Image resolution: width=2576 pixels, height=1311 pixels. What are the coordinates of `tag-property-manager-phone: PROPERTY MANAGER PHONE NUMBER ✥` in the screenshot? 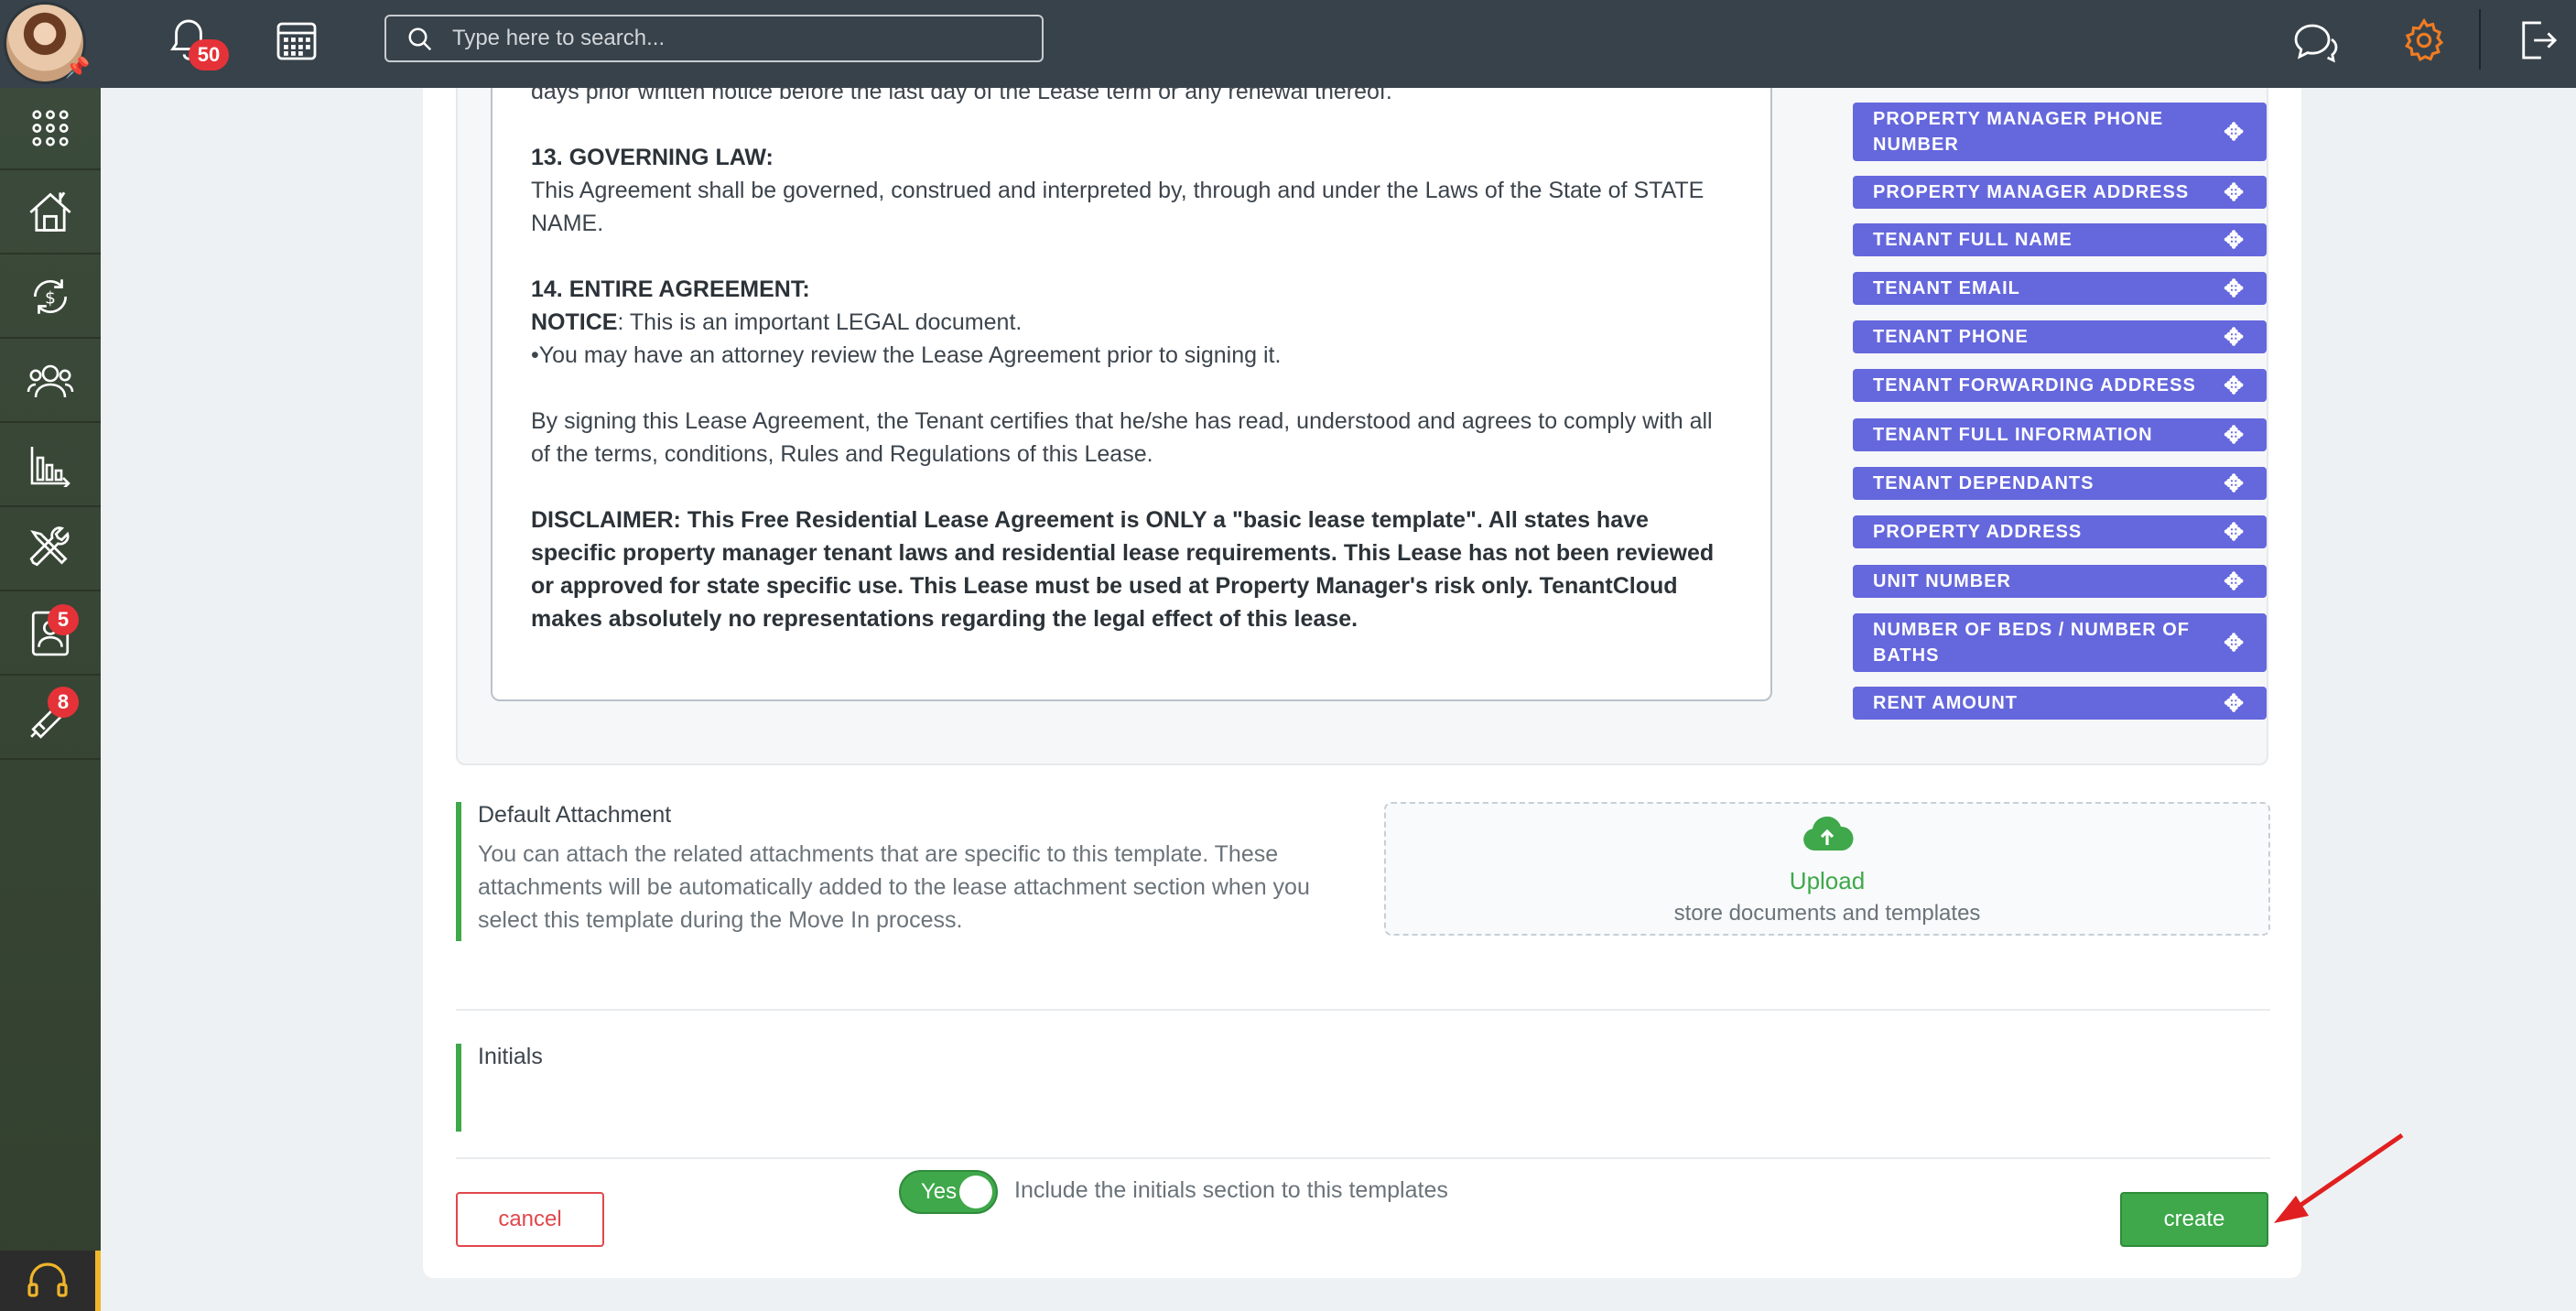 It's located at (2060, 132).